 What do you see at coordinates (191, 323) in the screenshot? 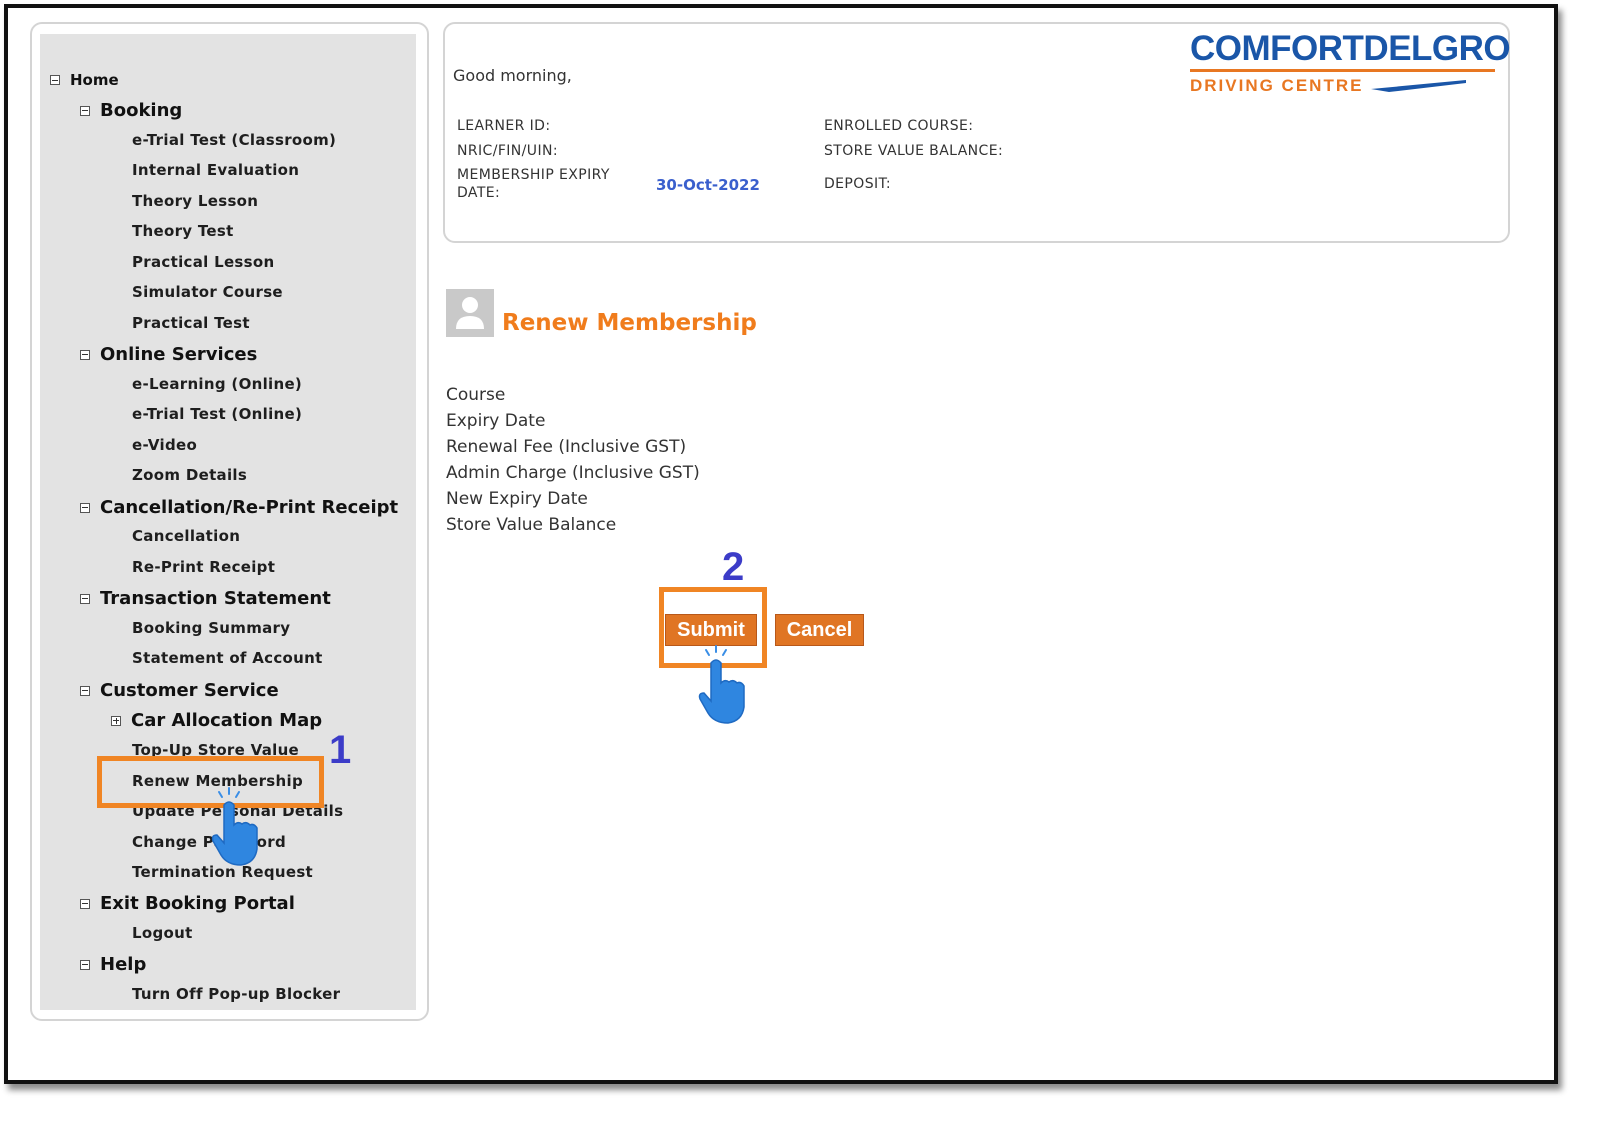
I see `menu-item-practical-test: Practical Test` at bounding box center [191, 323].